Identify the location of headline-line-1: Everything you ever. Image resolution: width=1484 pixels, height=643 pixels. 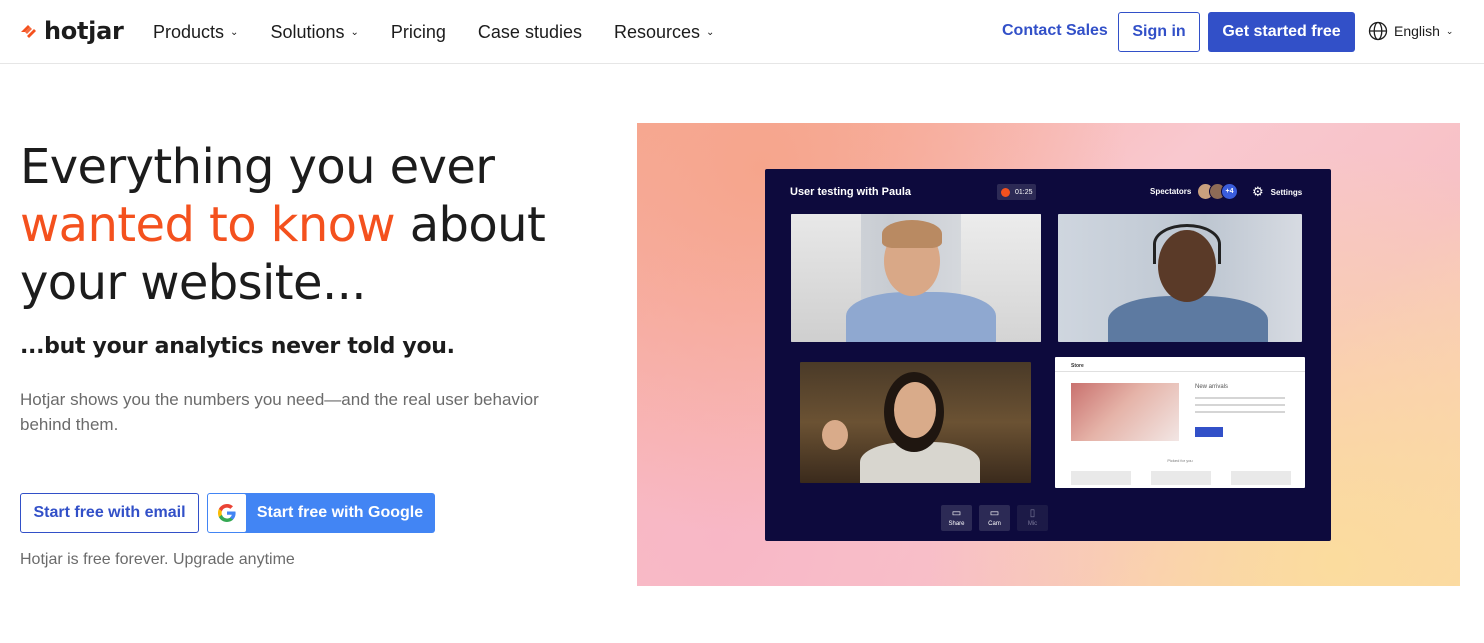
(257, 167).